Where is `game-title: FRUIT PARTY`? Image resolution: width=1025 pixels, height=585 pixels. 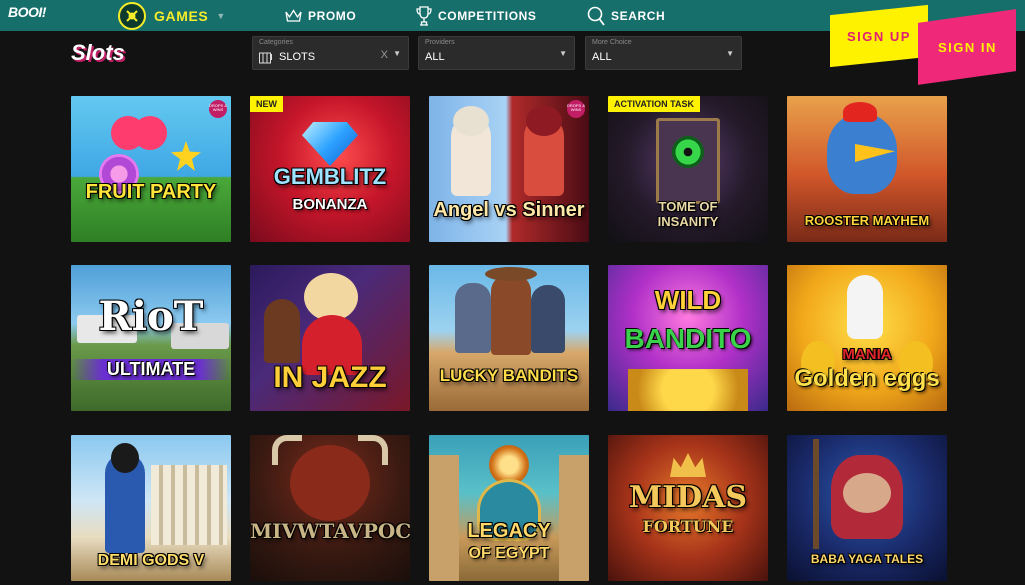 game-title: FRUIT PARTY is located at coordinates (151, 192).